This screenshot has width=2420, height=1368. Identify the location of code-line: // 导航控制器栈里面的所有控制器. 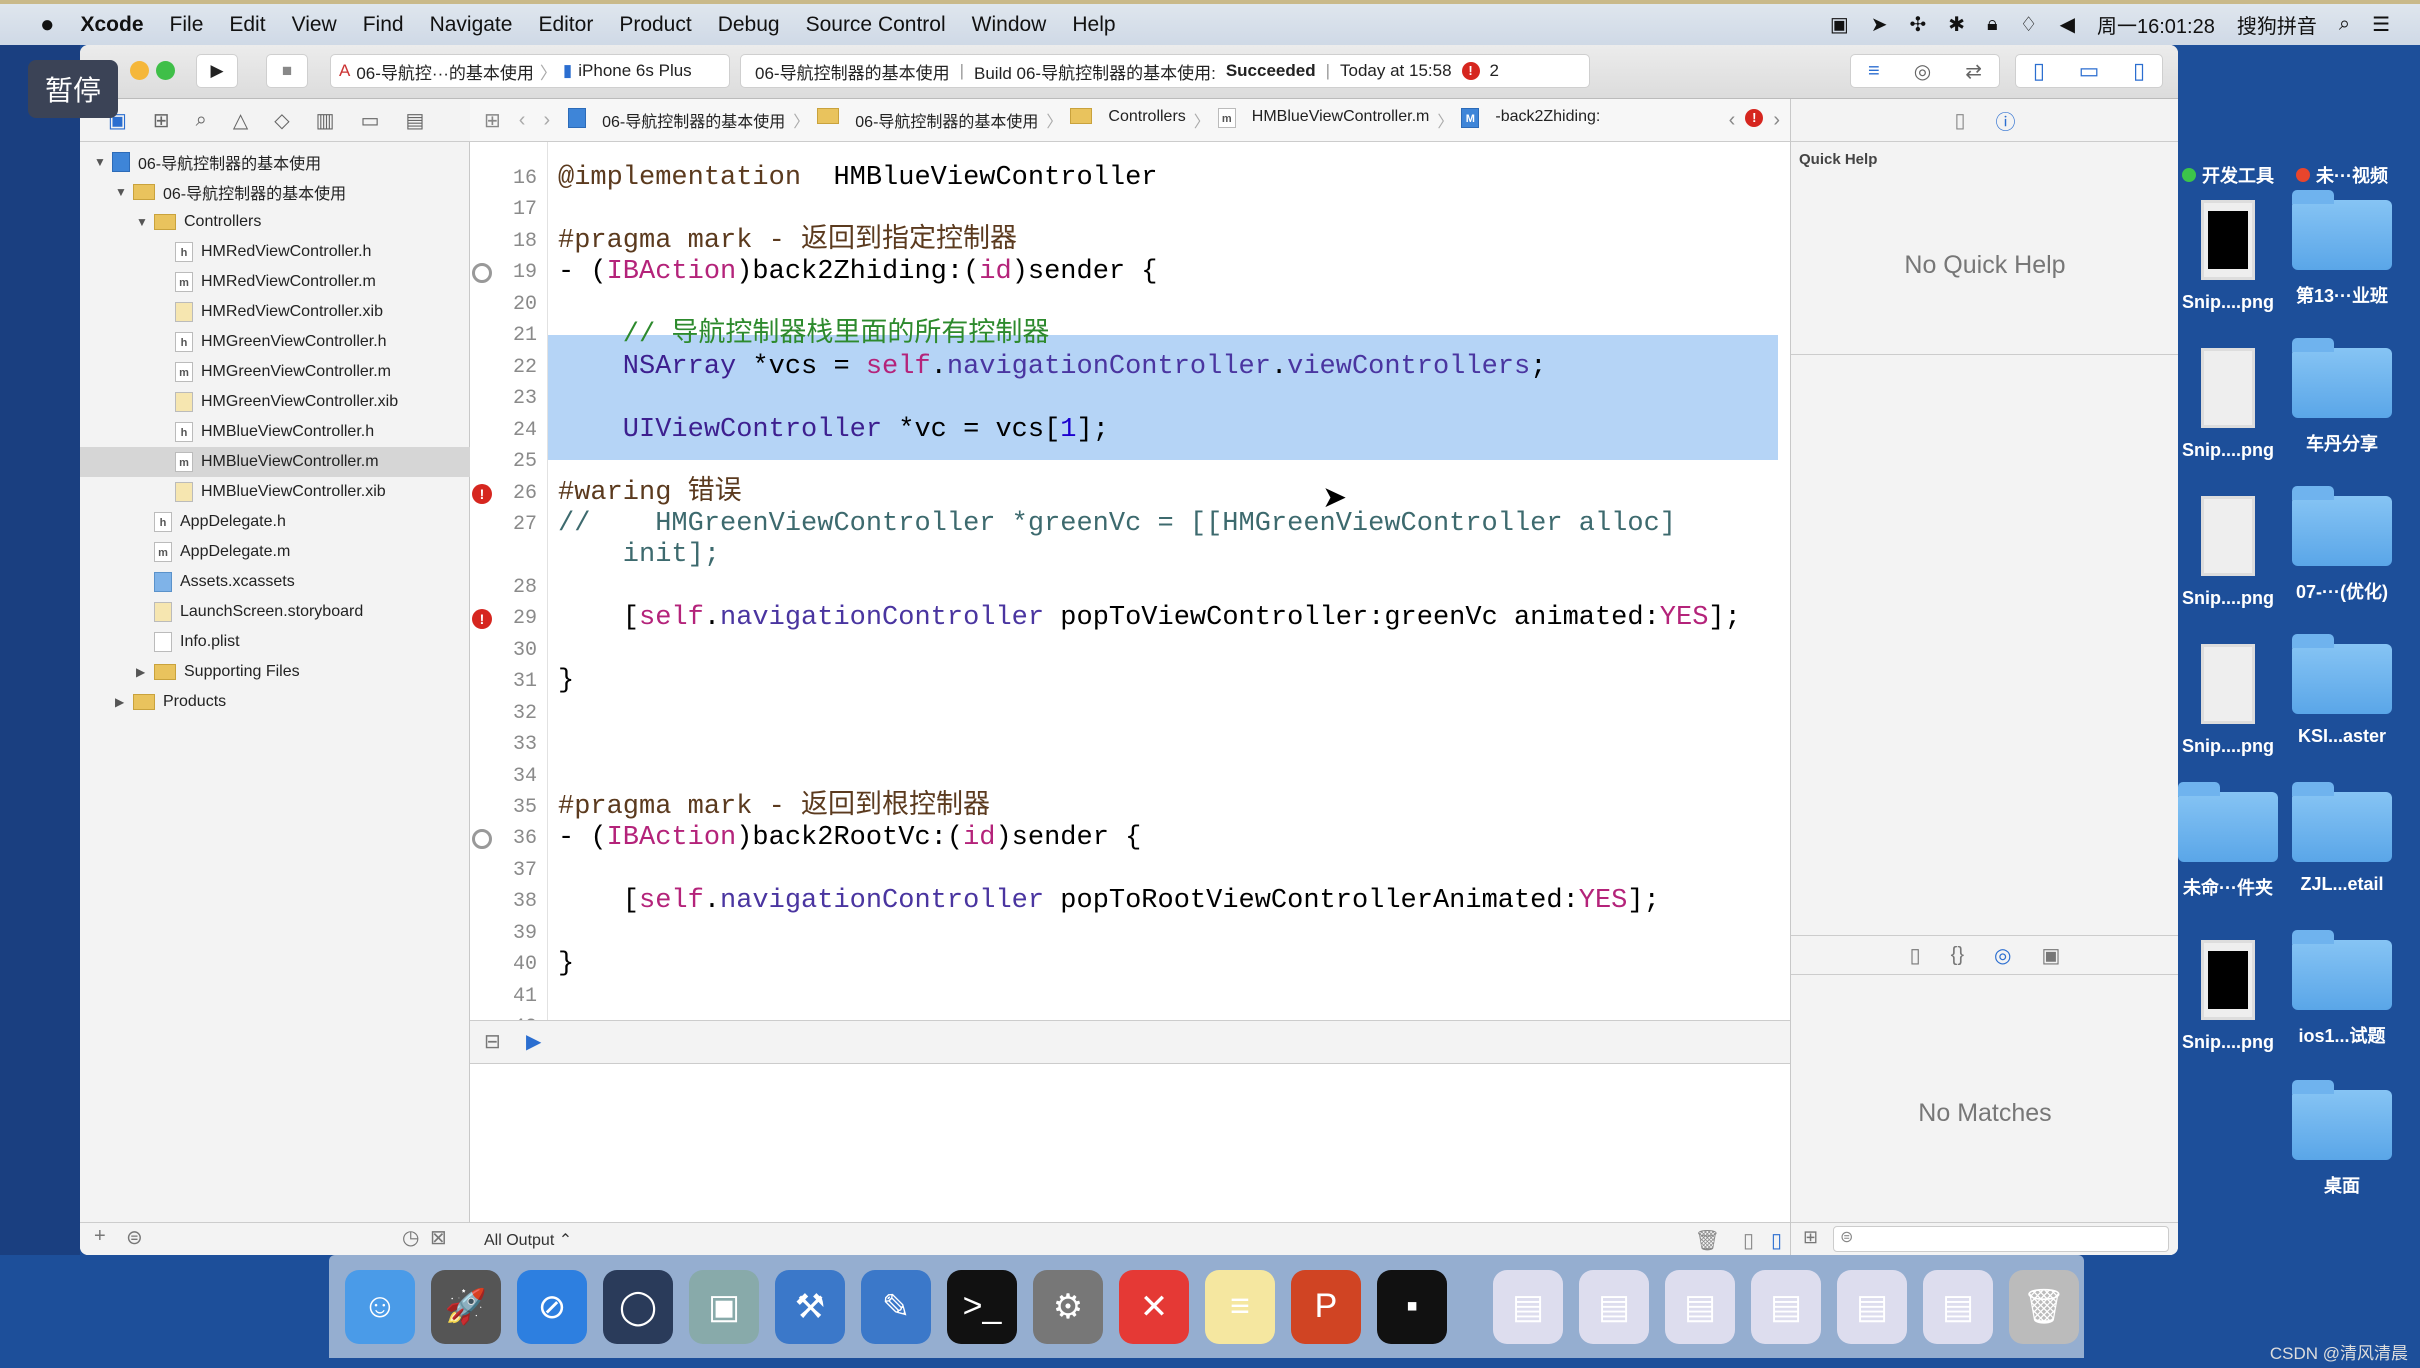
(804, 335).